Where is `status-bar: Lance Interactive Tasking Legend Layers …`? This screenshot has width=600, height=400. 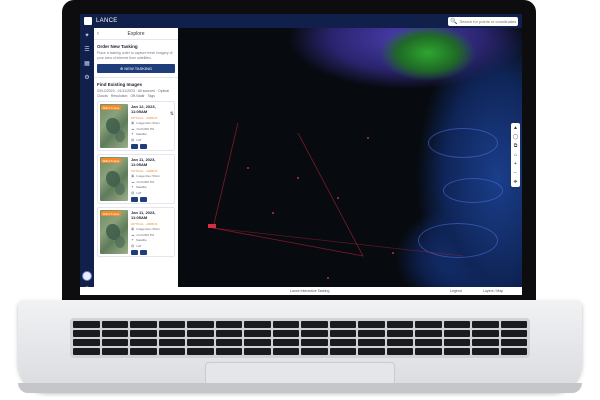 status-bar: Lance Interactive Tasking Legend Layers … is located at coordinates (301, 291).